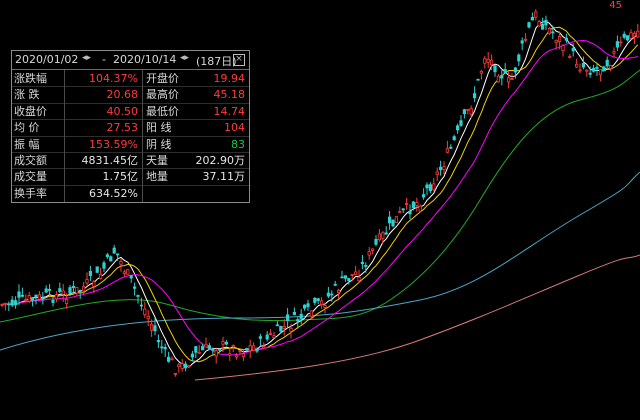 Image resolution: width=640 pixels, height=420 pixels. What do you see at coordinates (27, 144) in the screenshot?
I see `stat-label: 振 幅` at bounding box center [27, 144].